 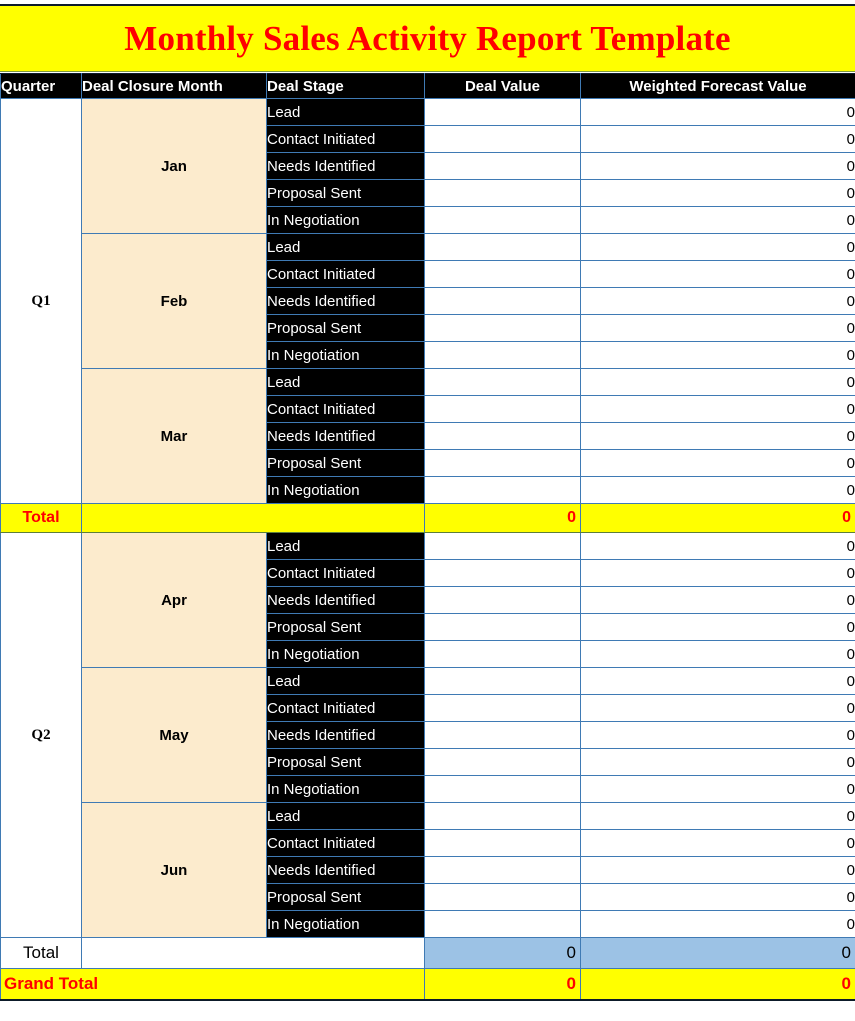 I want to click on page-title: Monthly Sales Activity Report Template, so click(x=427, y=38).